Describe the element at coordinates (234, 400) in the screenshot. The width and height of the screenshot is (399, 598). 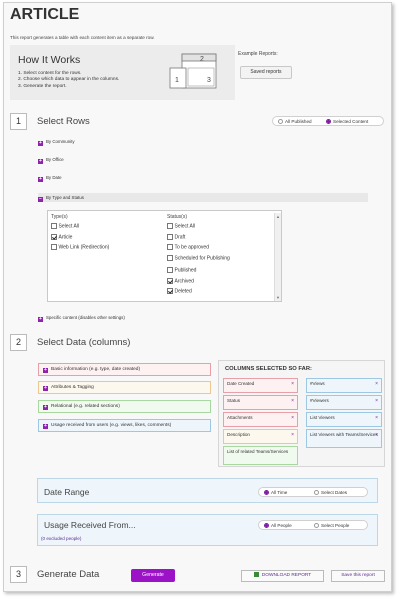
I see `chip-label: Status` at that location.